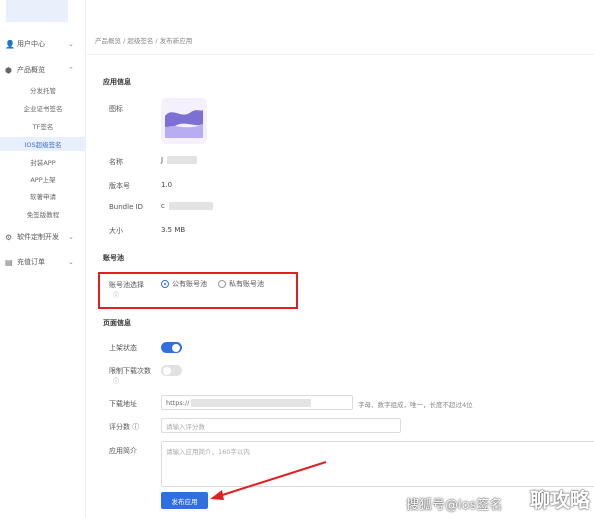 This screenshot has width=594, height=518. What do you see at coordinates (454, 505) in the screenshot?
I see `watermark-text: 搜狐号@ios签名` at bounding box center [454, 505].